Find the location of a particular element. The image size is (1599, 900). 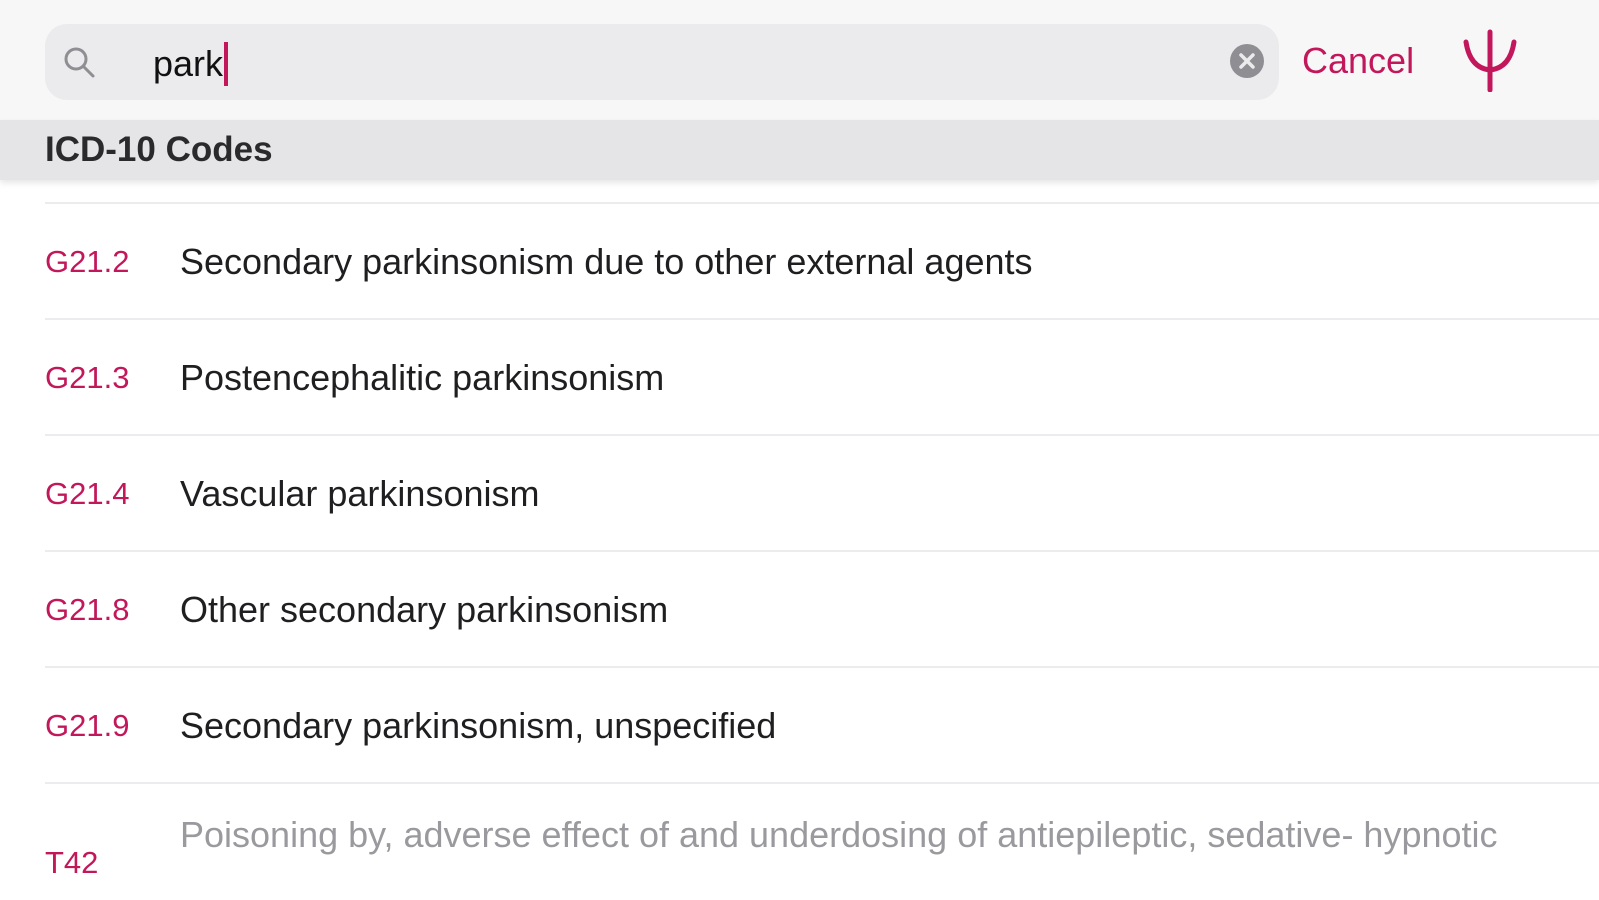

icd-code: G21.2 is located at coordinates (87, 261).